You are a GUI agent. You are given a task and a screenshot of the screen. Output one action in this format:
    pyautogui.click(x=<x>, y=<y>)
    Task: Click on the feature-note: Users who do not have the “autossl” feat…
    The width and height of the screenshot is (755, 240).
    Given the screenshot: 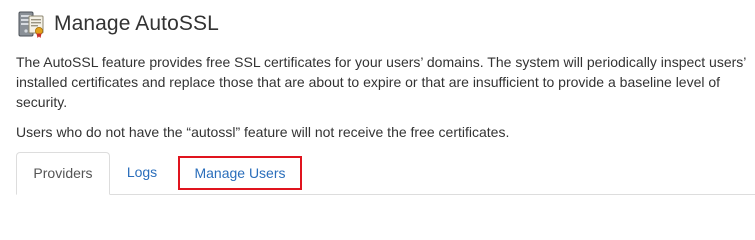 What is the action you would take?
    pyautogui.click(x=263, y=132)
    